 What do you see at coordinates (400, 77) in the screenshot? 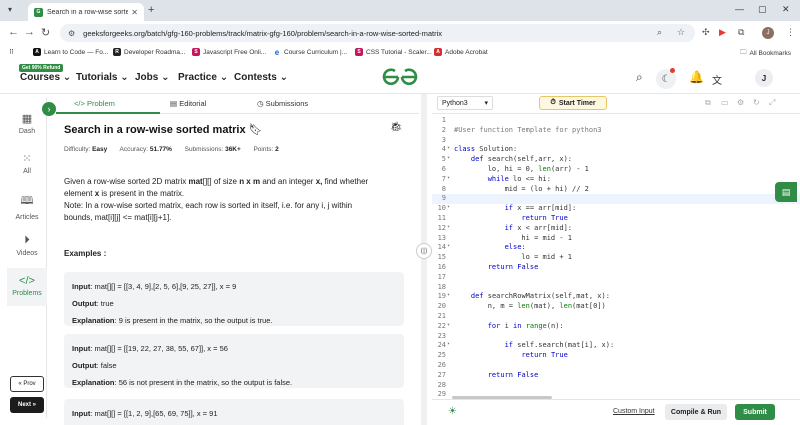
I see `gfg-logo-icon` at bounding box center [400, 77].